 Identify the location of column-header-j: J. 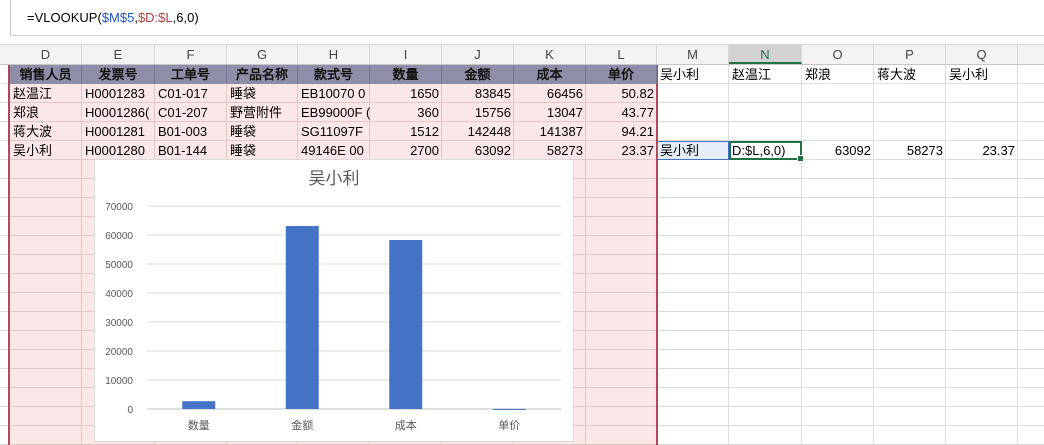
(478, 54).